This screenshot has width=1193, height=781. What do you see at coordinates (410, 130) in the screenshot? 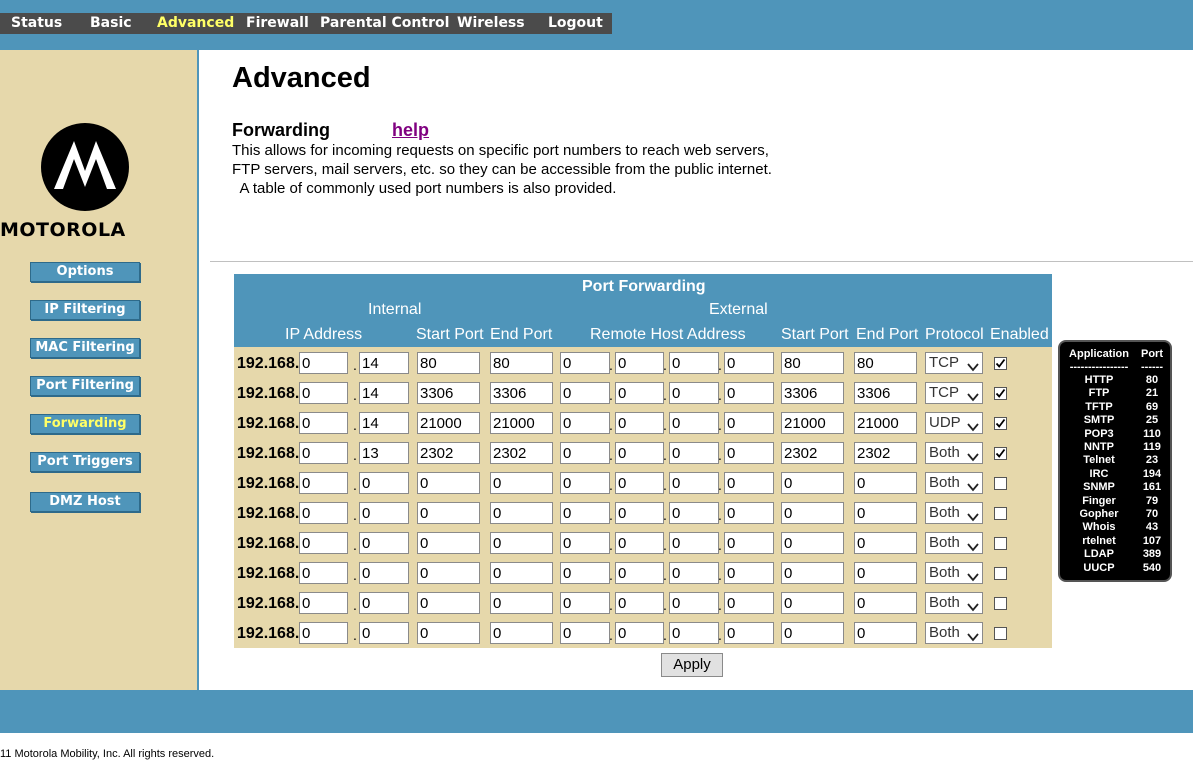
I see `help-link: help` at bounding box center [410, 130].